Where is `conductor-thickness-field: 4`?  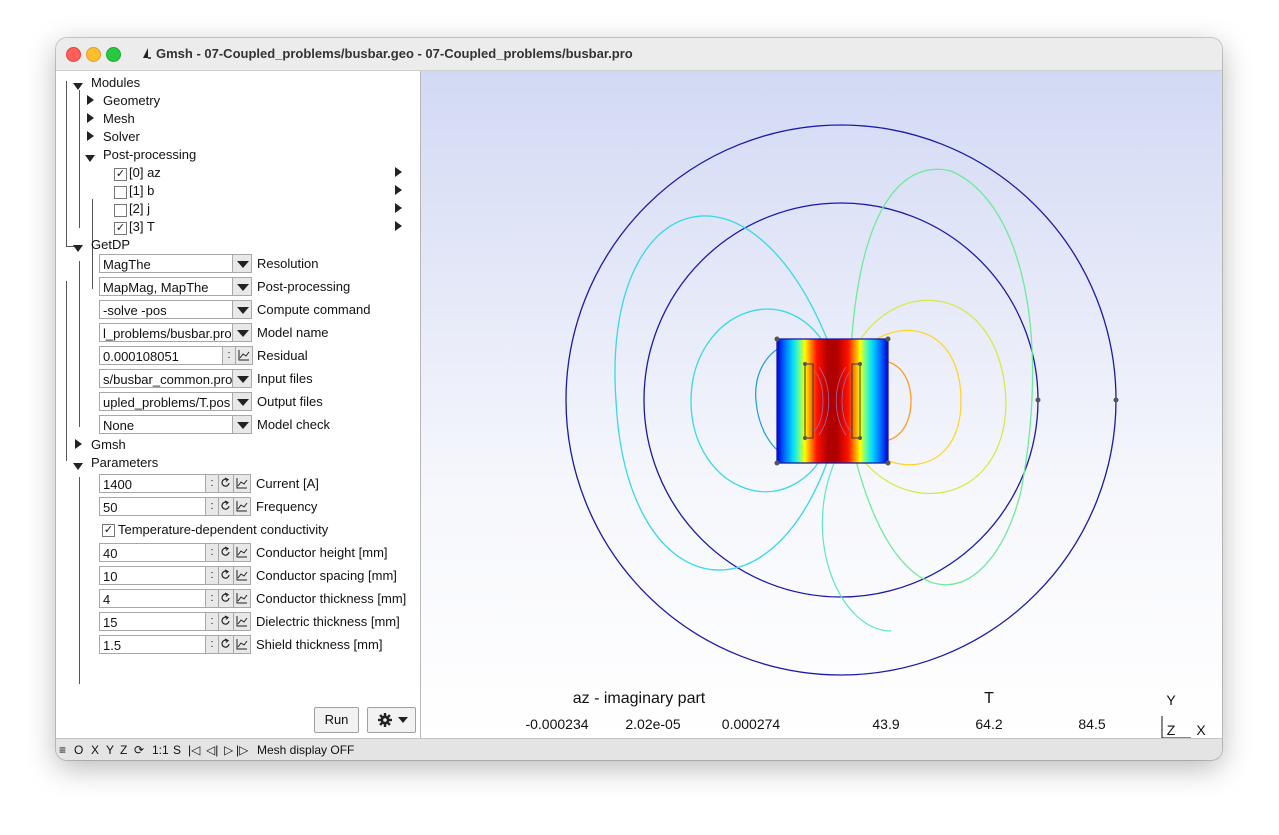
conductor-thickness-field: 4 is located at coordinates (152, 598).